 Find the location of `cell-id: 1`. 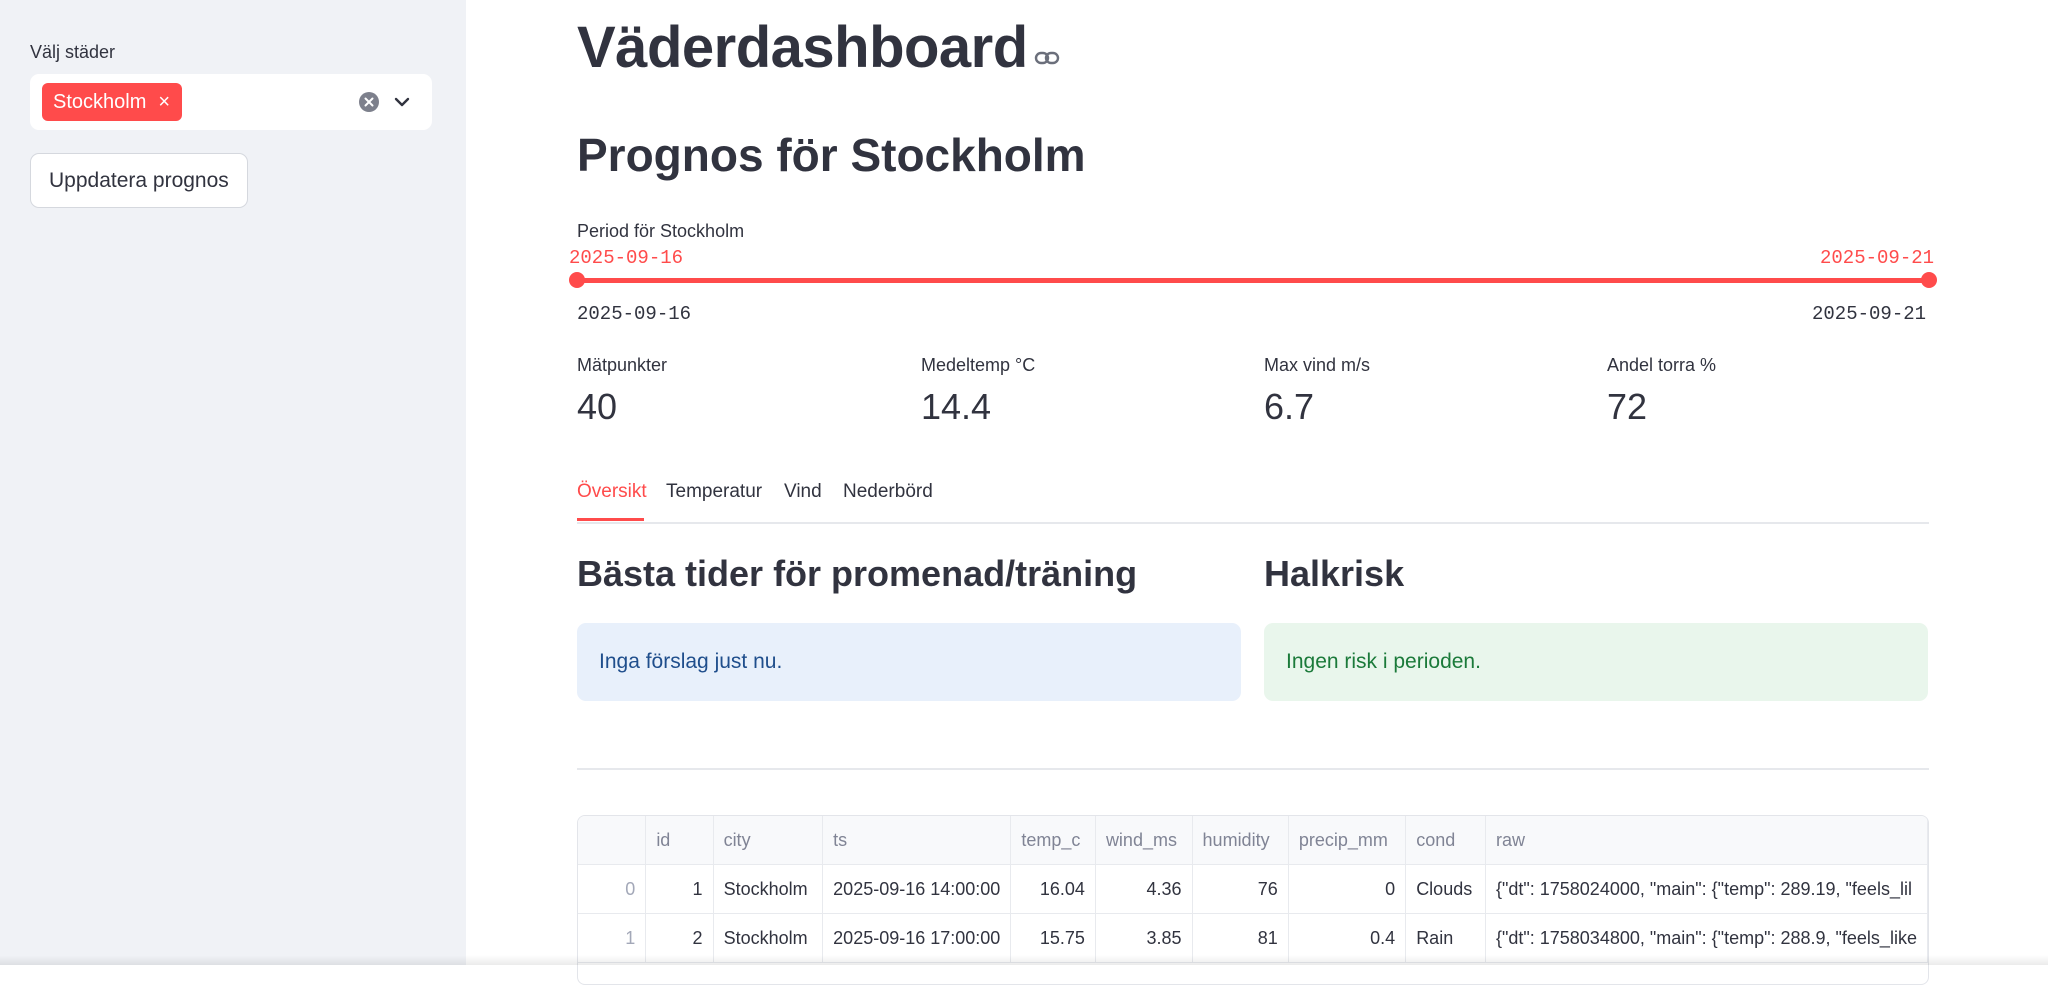

cell-id: 1 is located at coordinates (679, 889).